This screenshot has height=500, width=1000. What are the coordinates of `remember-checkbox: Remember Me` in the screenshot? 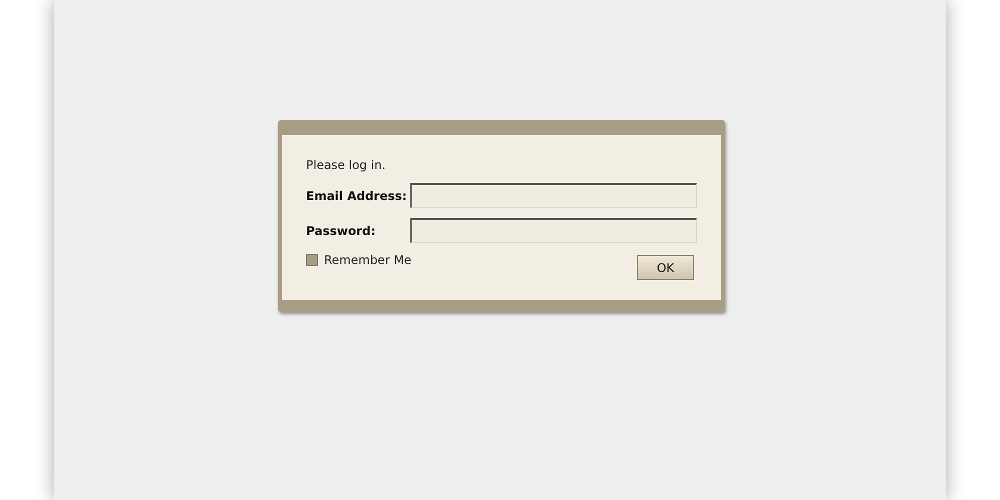 It's located at (359, 260).